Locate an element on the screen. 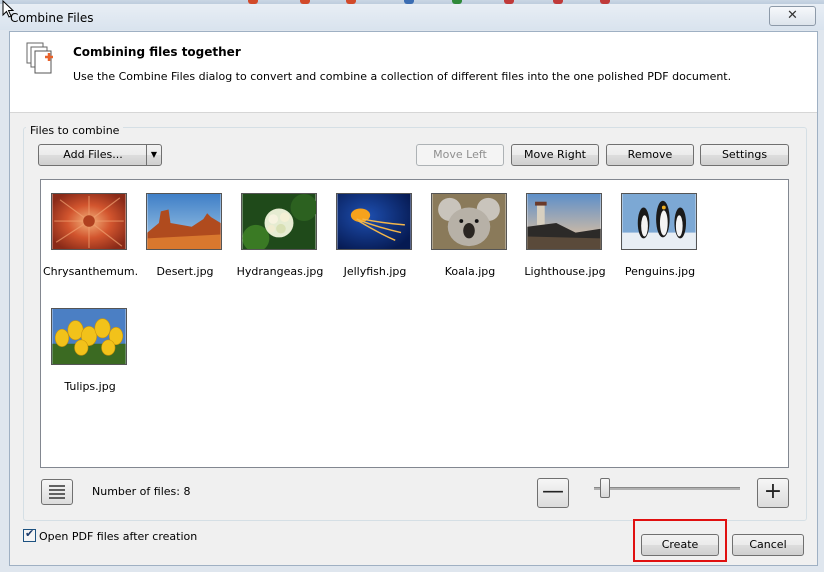 Image resolution: width=824 pixels, height=572 pixels. chrysanthemum-thumbnail is located at coordinates (89, 221).